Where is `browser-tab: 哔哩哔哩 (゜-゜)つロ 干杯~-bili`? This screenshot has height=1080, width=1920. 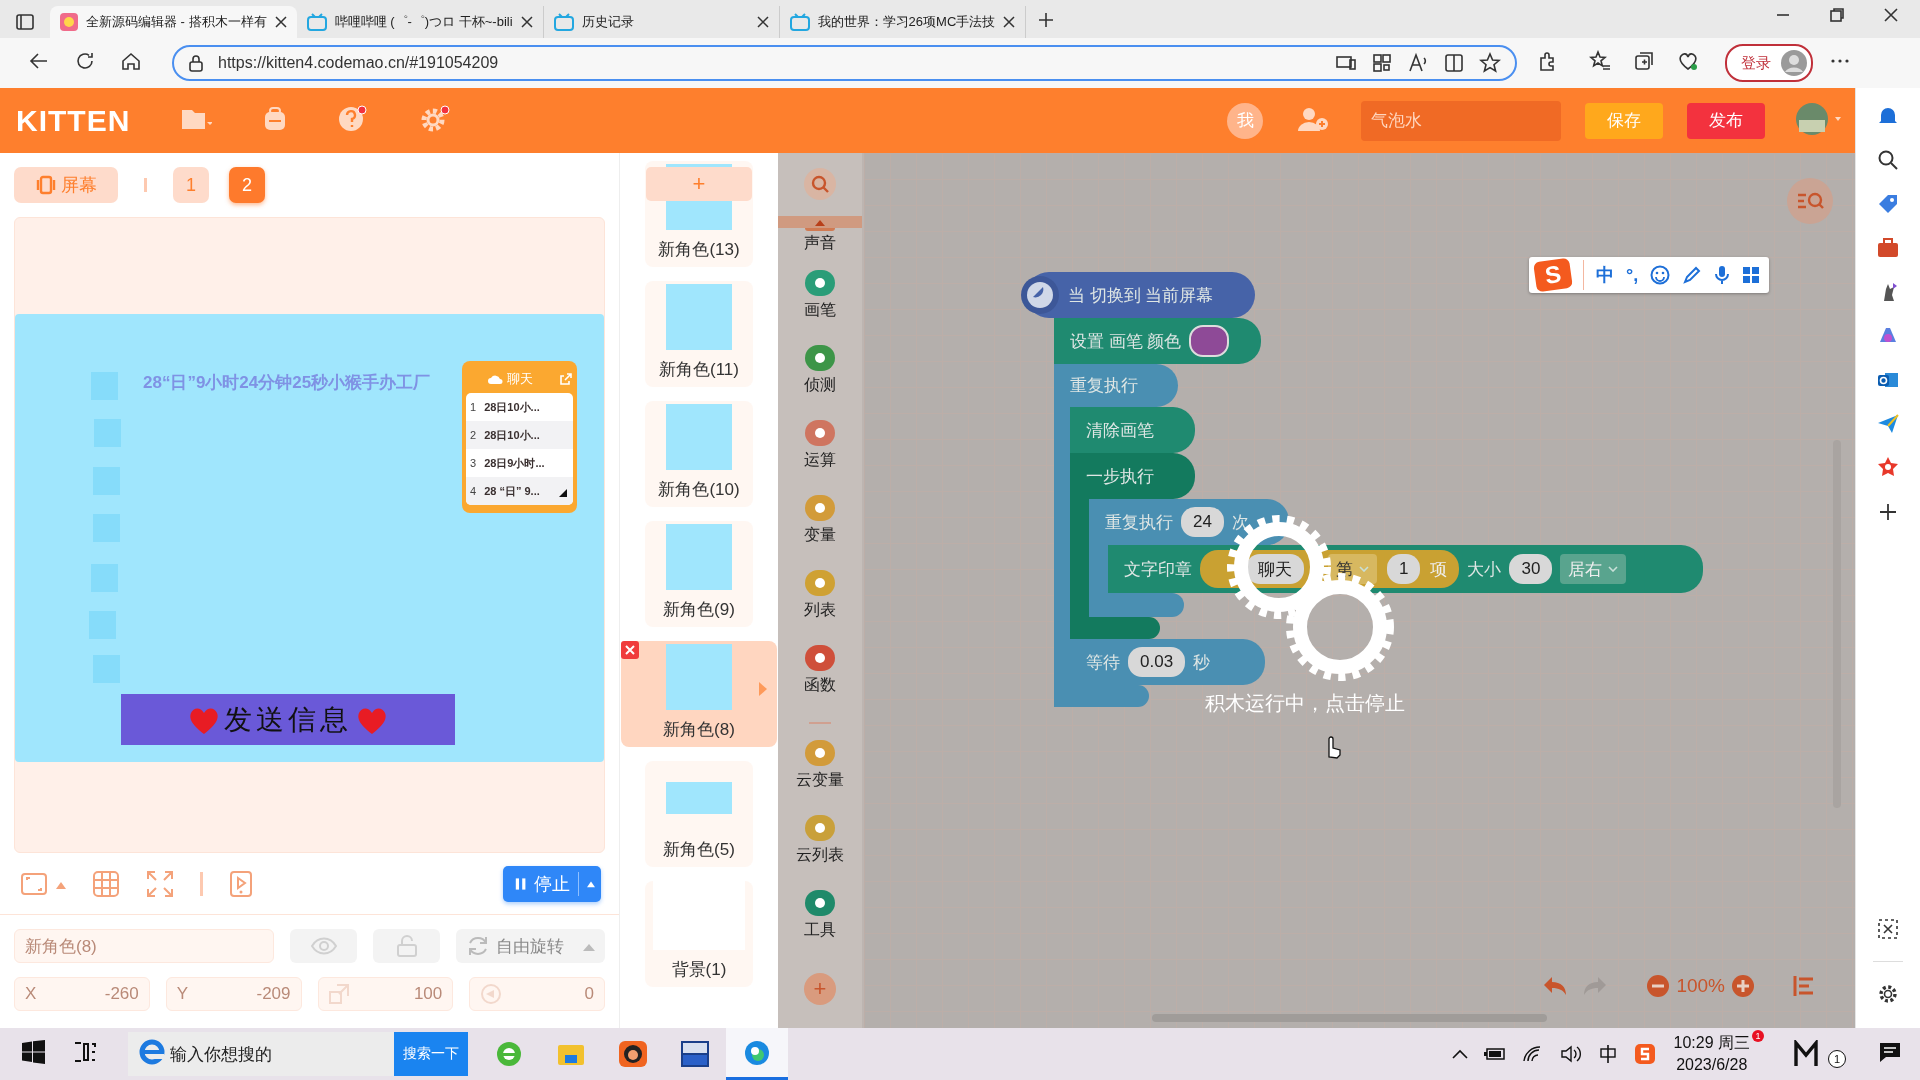
browser-tab: 哔哩哔哩 (゜-゜)つロ 干杯~-bili is located at coordinates (420, 22).